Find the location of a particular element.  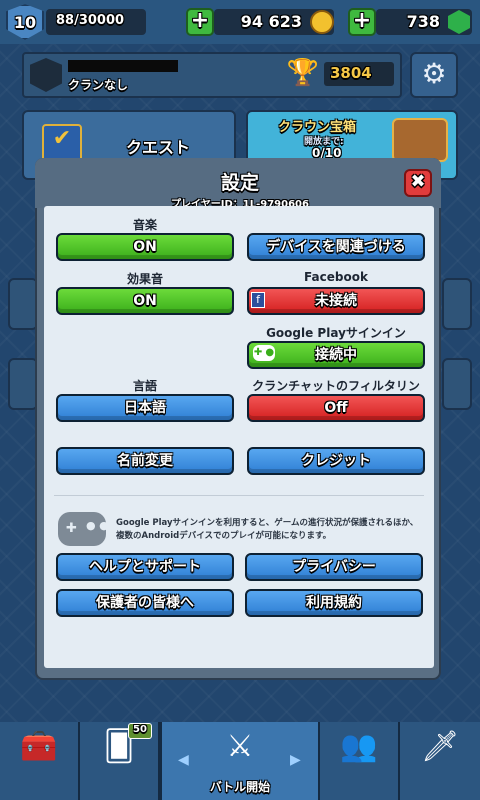

tab-shop: 🧰 is located at coordinates (40, 761).